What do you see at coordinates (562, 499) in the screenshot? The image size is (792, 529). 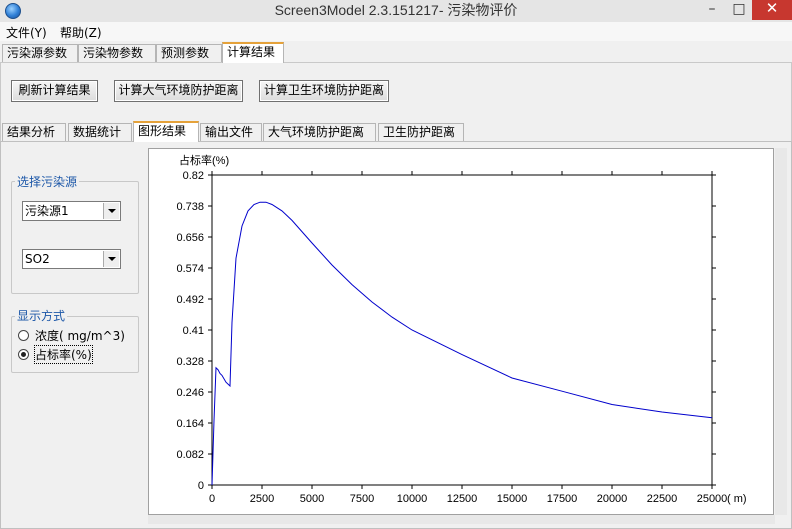 I see `x-tick-label: 17500` at bounding box center [562, 499].